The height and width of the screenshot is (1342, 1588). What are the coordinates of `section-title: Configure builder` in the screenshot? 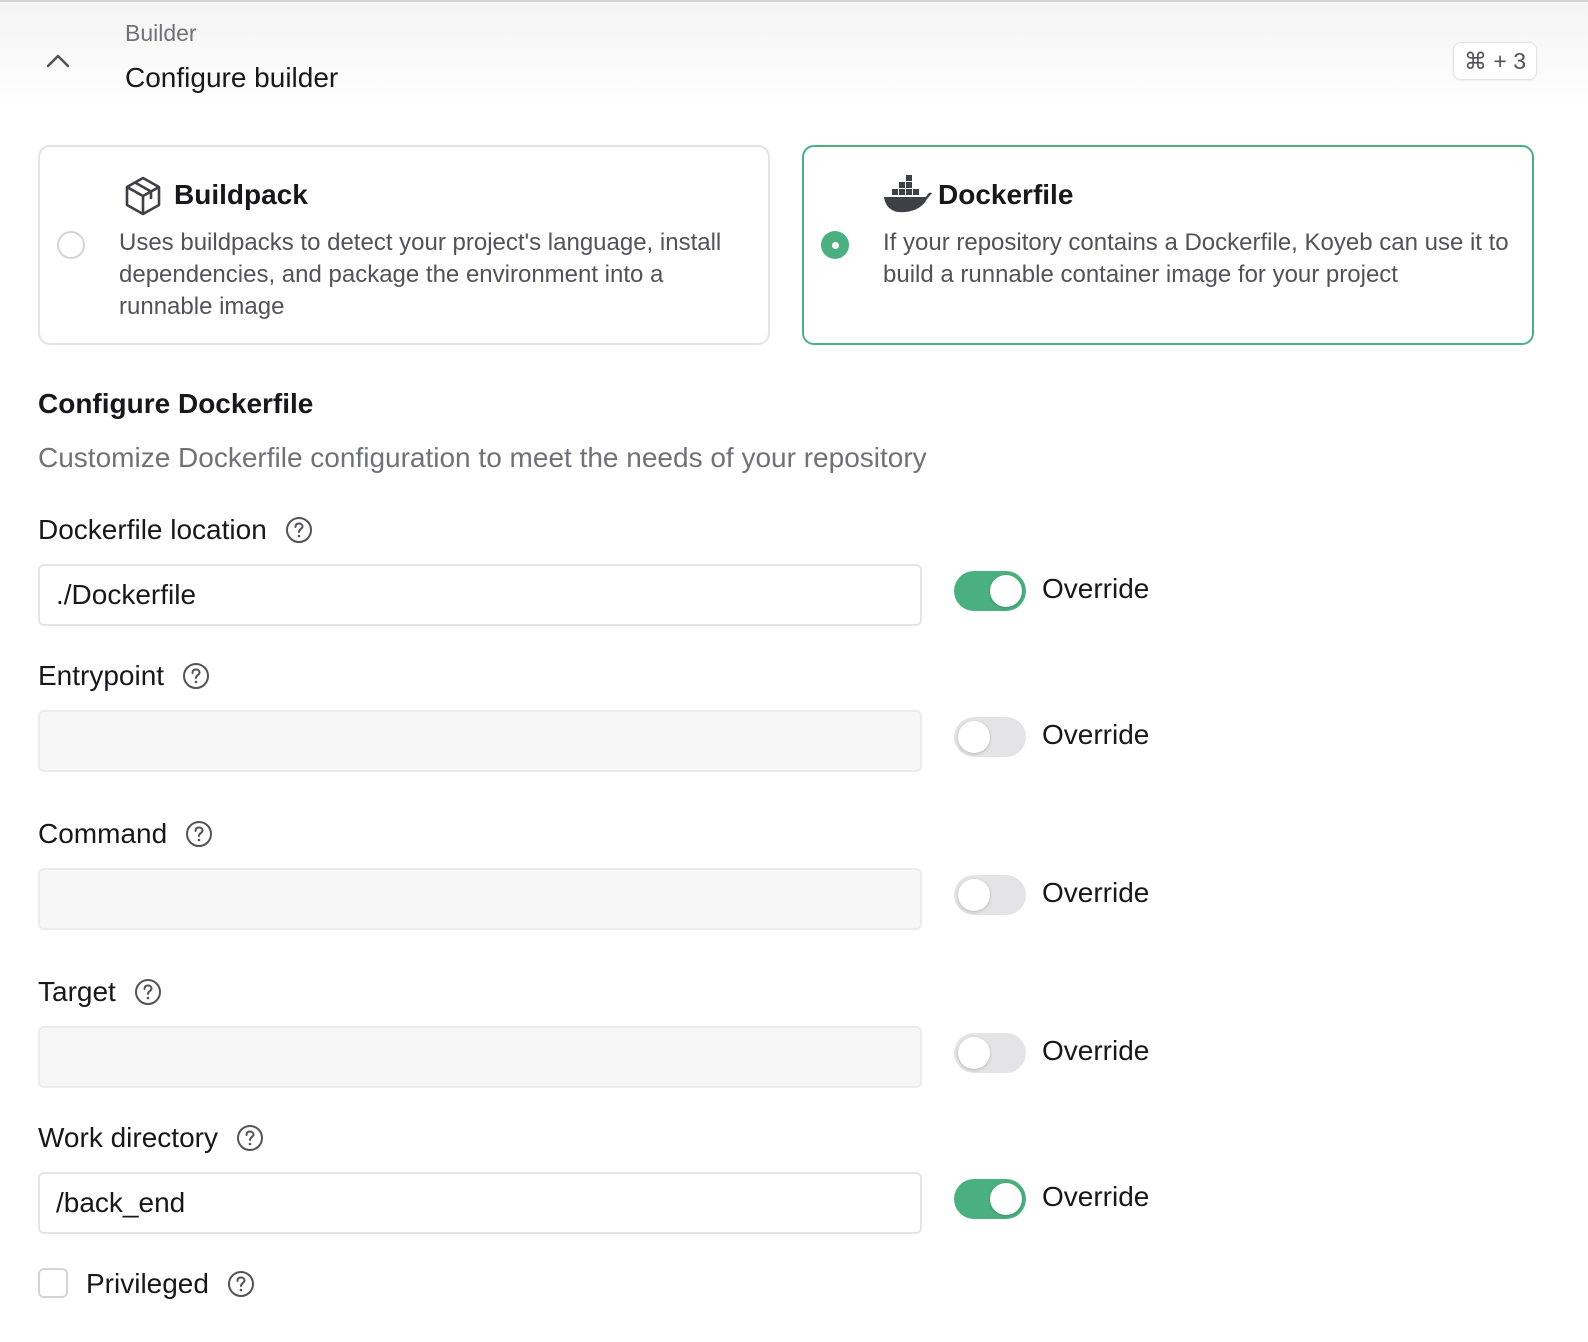 It's located at (232, 77).